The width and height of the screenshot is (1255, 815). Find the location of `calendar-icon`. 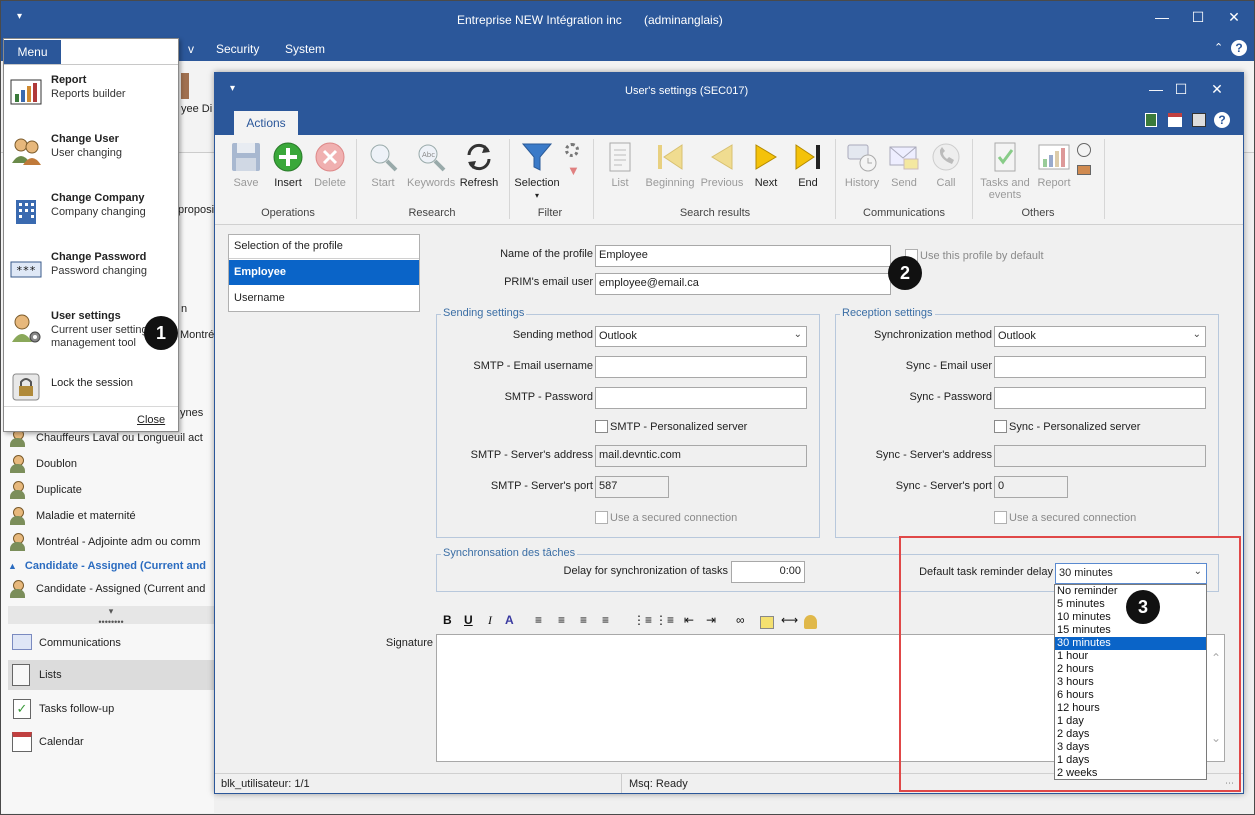

calendar-icon is located at coordinates (1175, 120).